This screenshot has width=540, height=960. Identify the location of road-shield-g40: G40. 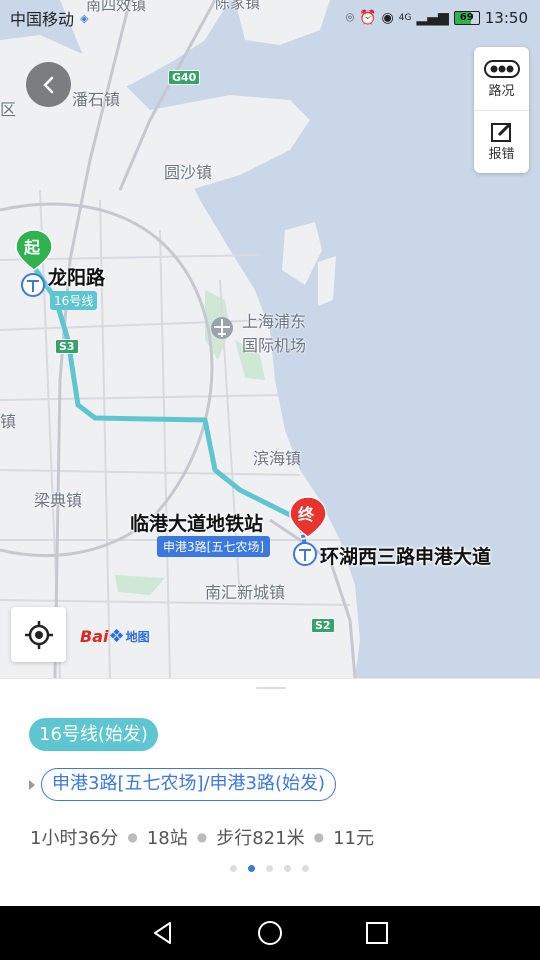
(184, 77).